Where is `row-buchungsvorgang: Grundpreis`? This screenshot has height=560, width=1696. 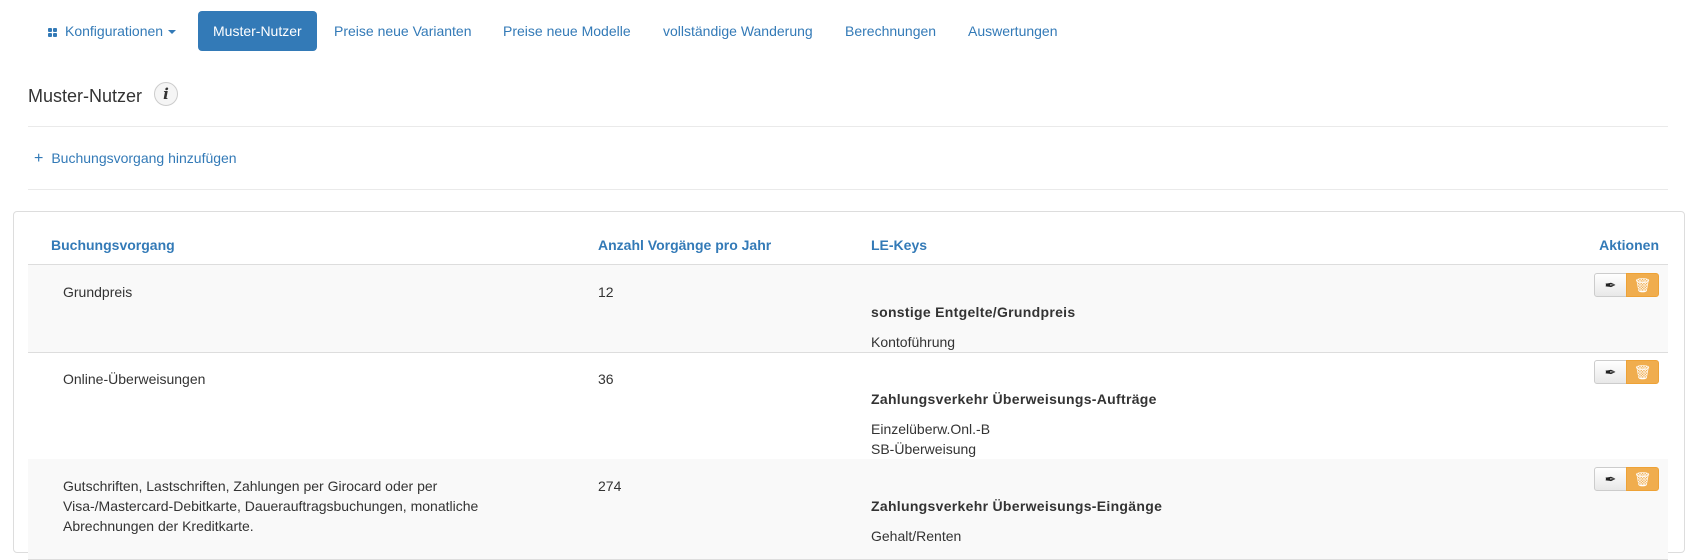
row-buchungsvorgang: Grundpreis is located at coordinates (98, 292).